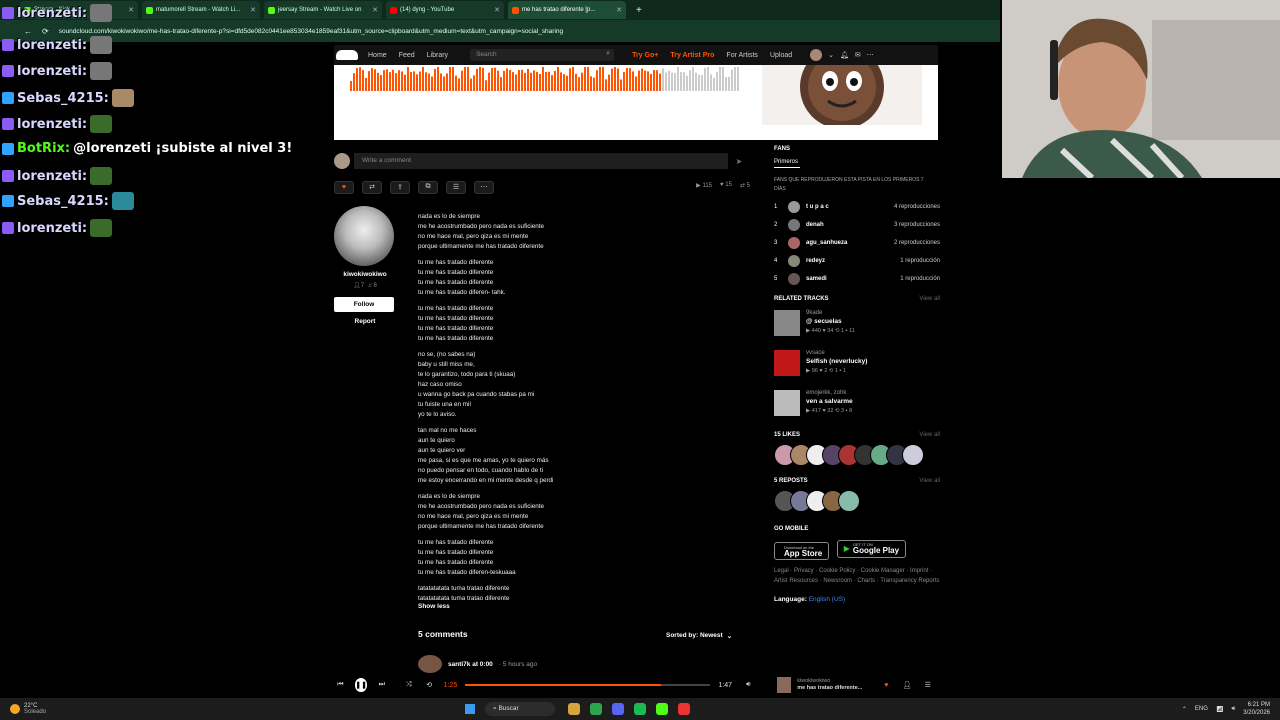 Image resolution: width=1280 pixels, height=720 pixels. I want to click on discord-icon, so click(618, 709).